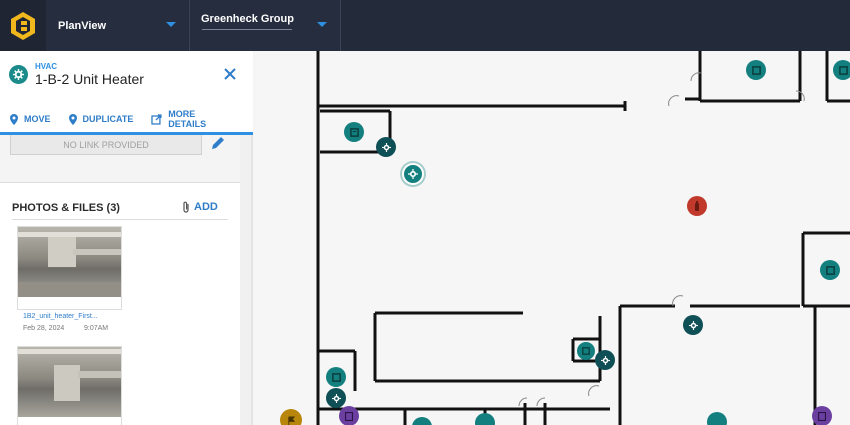 The width and height of the screenshot is (850, 425). What do you see at coordinates (291, 420) in the screenshot?
I see `flag-icon` at bounding box center [291, 420].